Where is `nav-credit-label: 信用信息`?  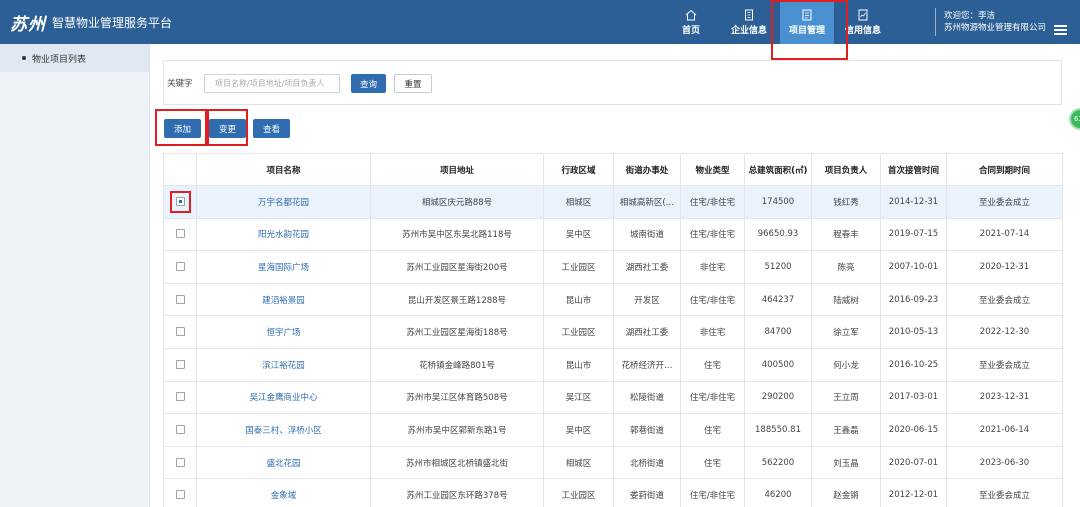 nav-credit-label: 信用信息 is located at coordinates (862, 30).